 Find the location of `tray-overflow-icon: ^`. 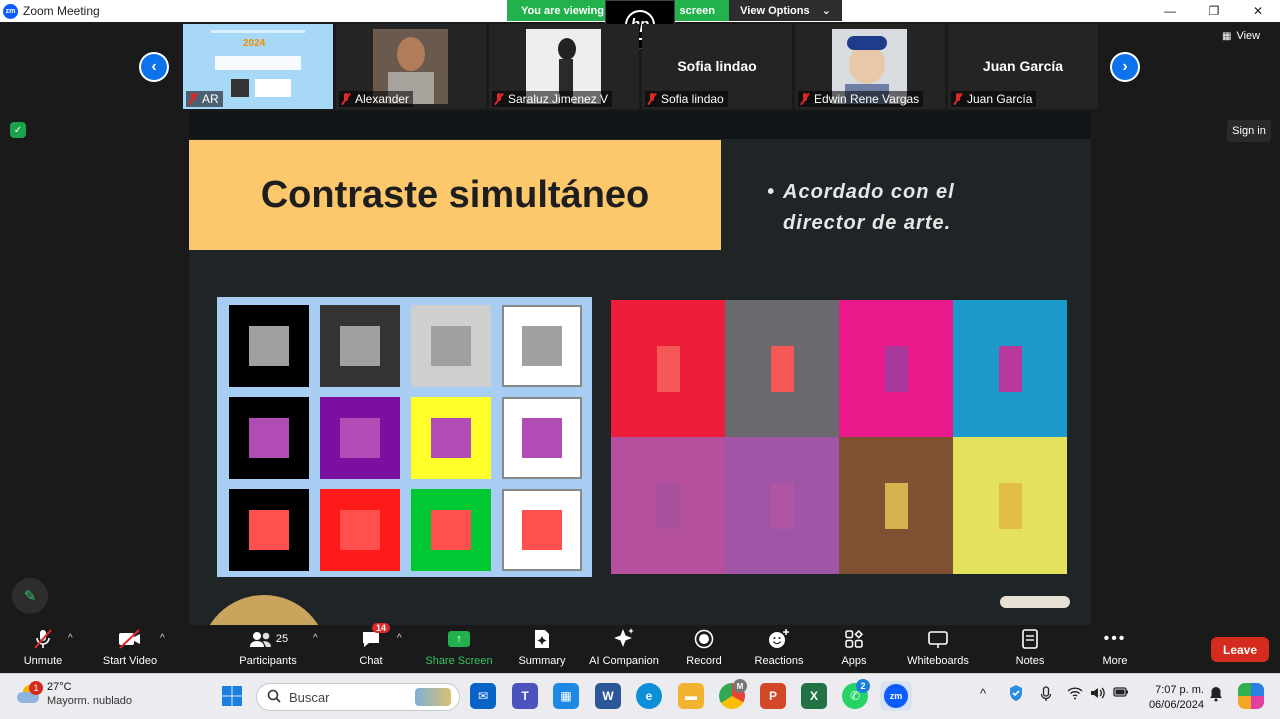

tray-overflow-icon: ^ is located at coordinates (983, 693).